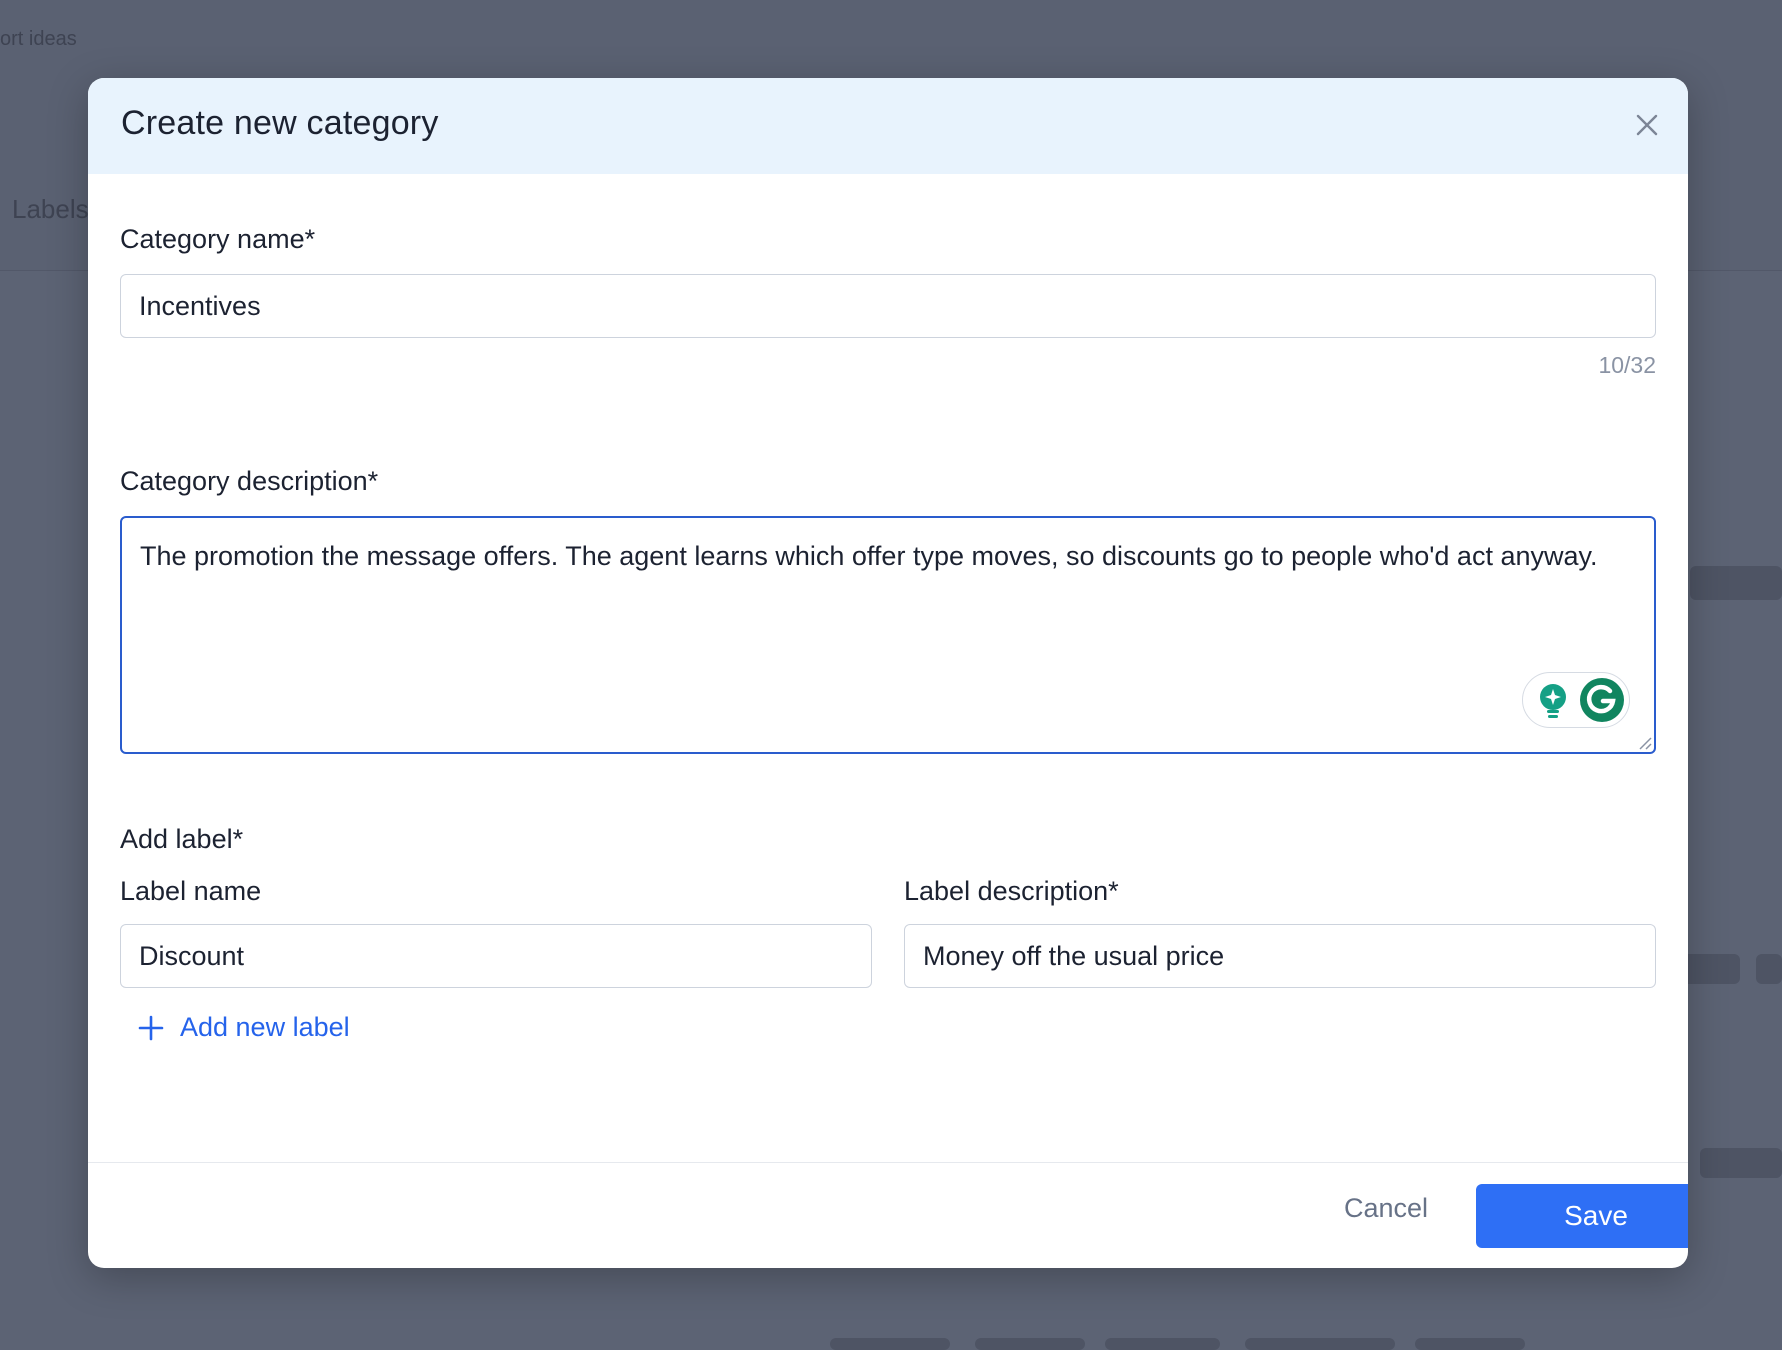 The height and width of the screenshot is (1350, 1782). I want to click on grammarly-lightbulb-icon, so click(1553, 701).